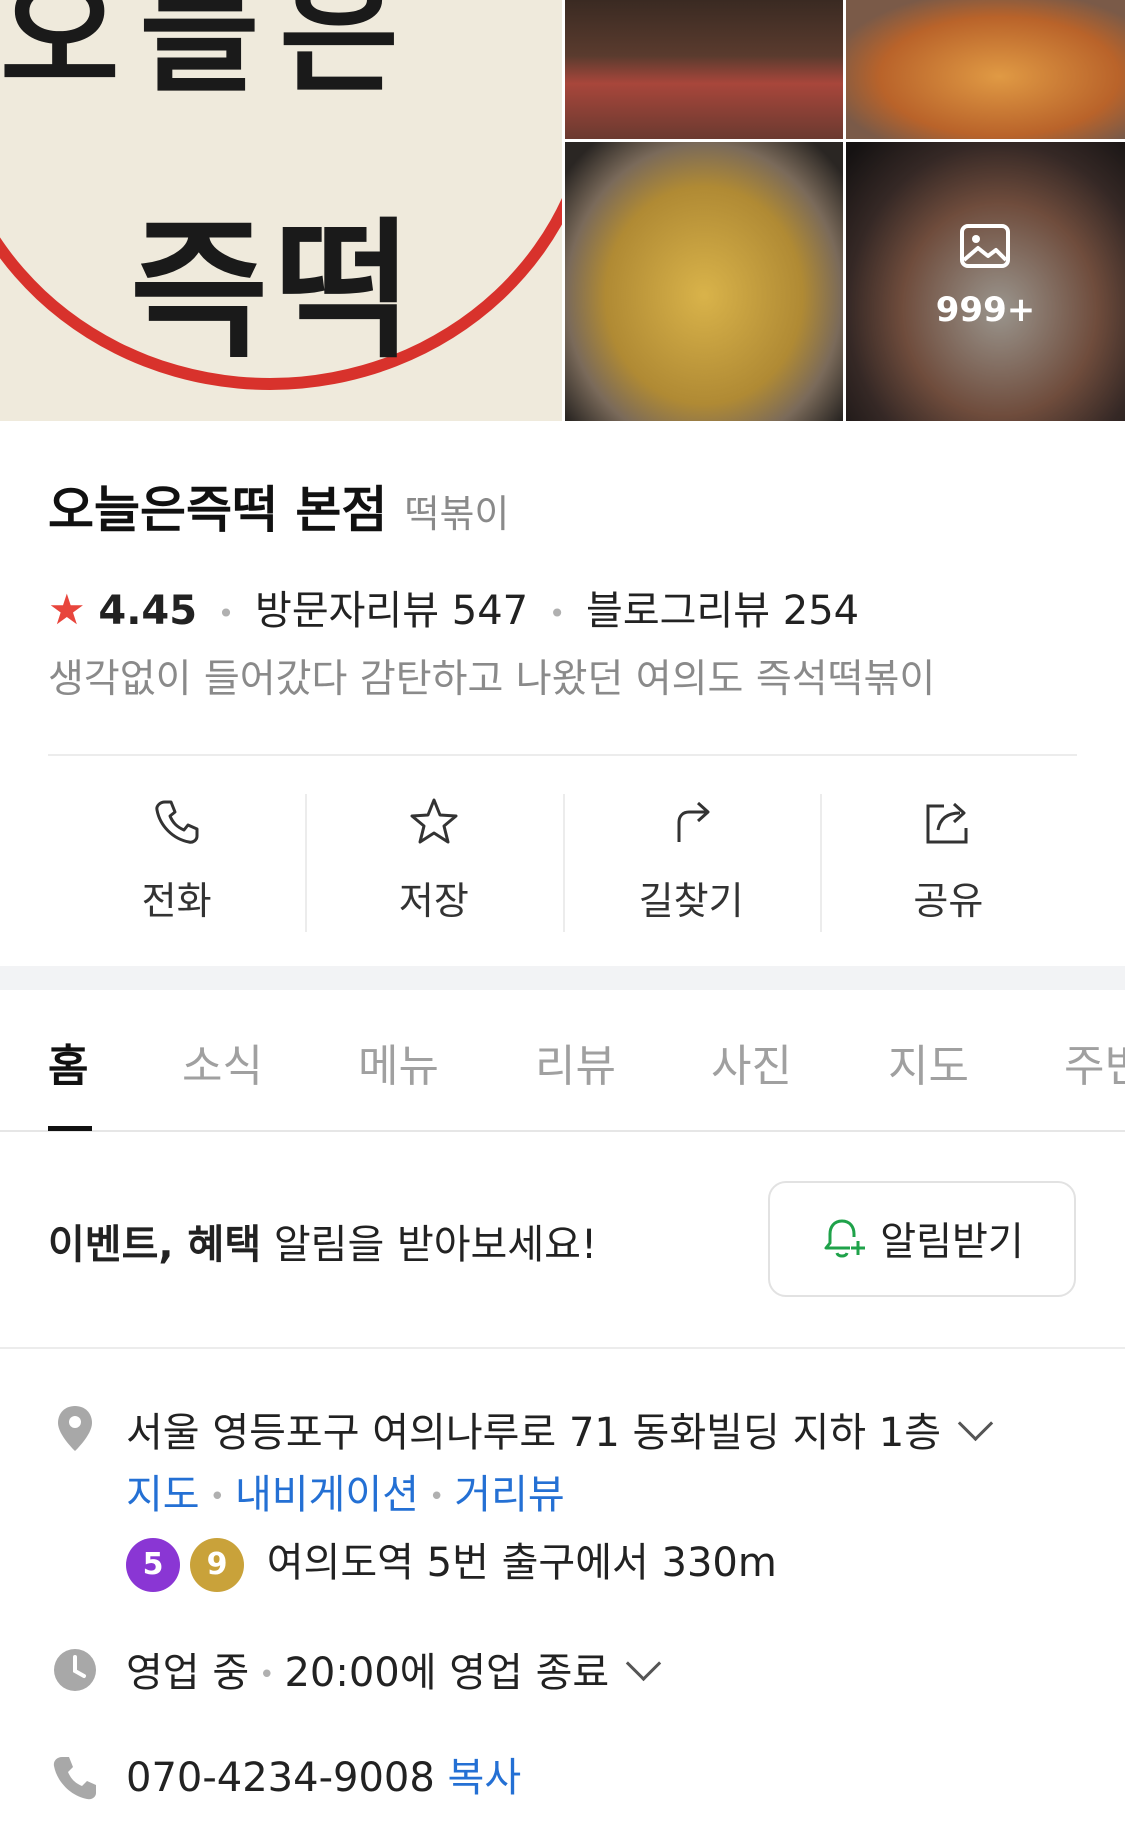 This screenshot has height=1825, width=1125. What do you see at coordinates (280, 1778) in the screenshot?
I see `phone-number: 070-4234-9008` at bounding box center [280, 1778].